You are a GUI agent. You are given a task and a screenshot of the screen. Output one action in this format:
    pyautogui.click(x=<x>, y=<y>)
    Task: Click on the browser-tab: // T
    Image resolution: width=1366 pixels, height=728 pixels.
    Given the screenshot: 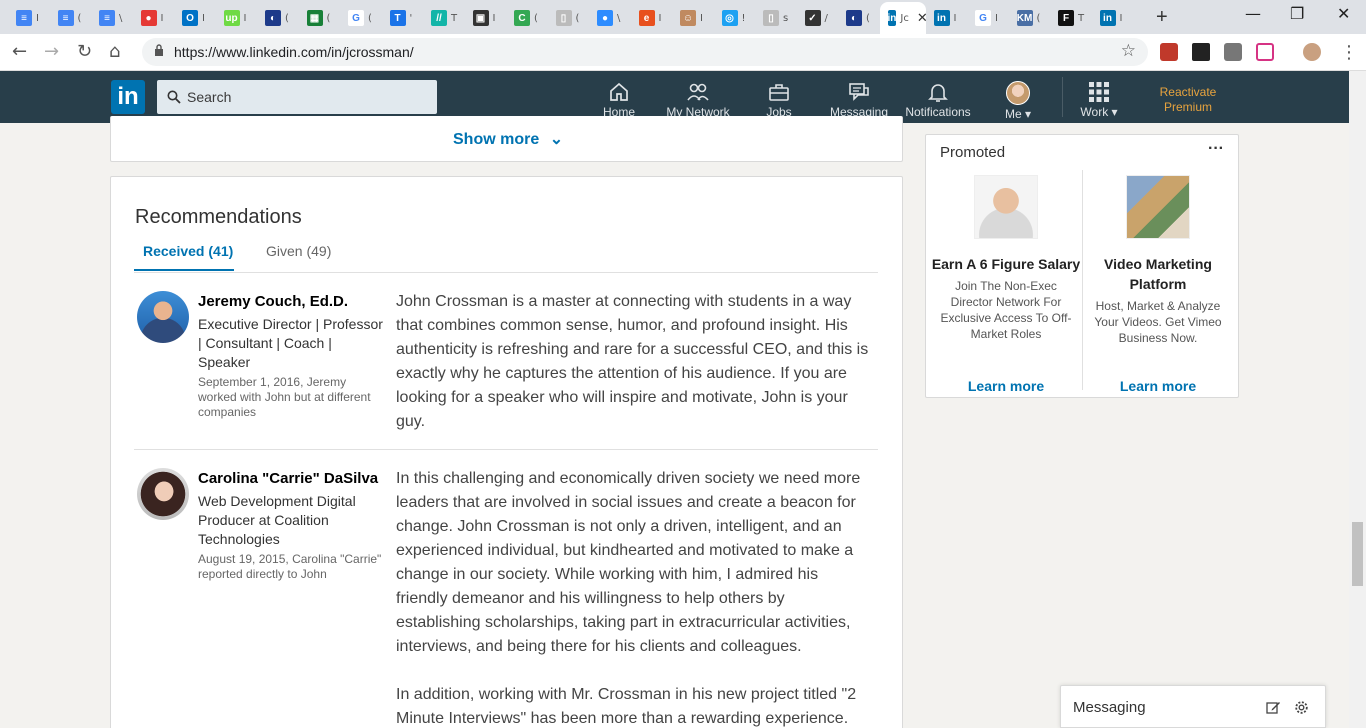 What is the action you would take?
    pyautogui.click(x=443, y=18)
    